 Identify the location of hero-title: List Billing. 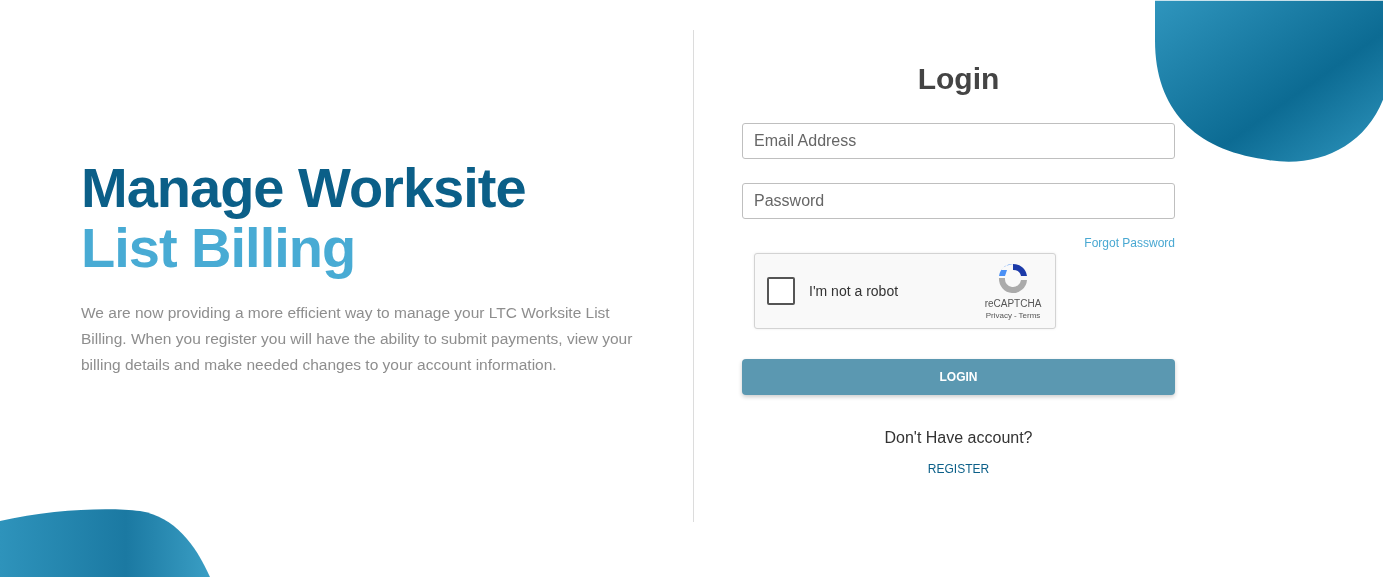
(218, 248).